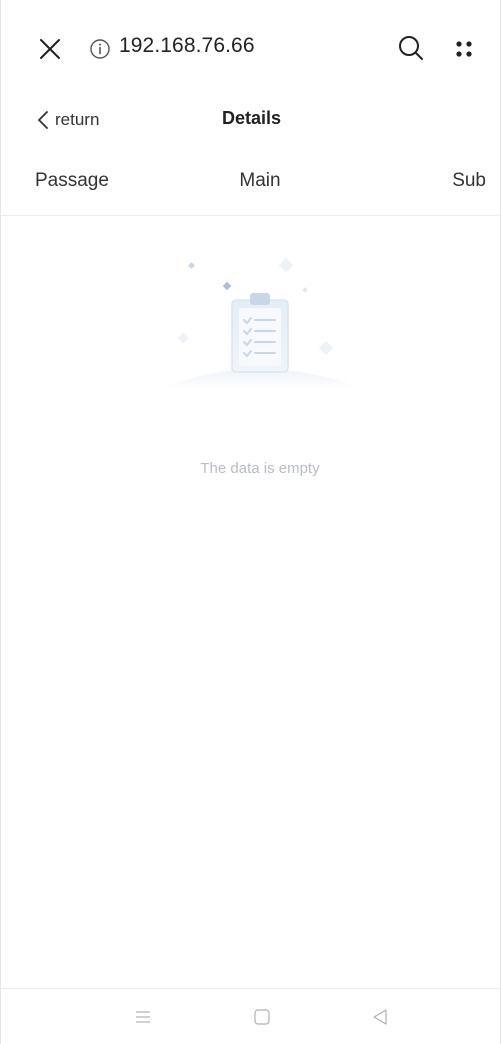  What do you see at coordinates (260, 468) in the screenshot?
I see `empty-message: The data is empty` at bounding box center [260, 468].